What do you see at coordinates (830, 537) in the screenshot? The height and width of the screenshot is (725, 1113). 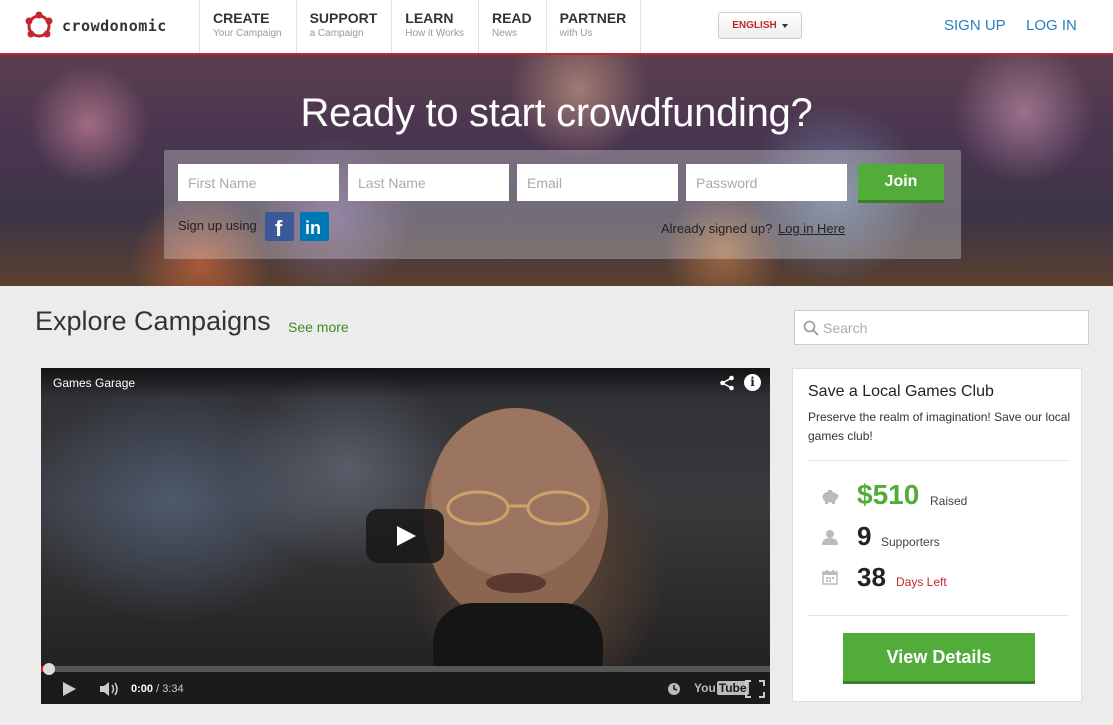 I see `person-icon` at bounding box center [830, 537].